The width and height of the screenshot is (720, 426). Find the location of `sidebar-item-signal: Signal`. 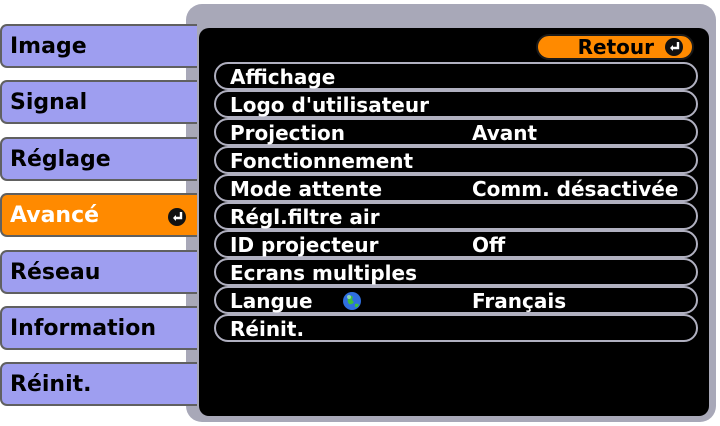

sidebar-item-signal: Signal is located at coordinates (98, 102).